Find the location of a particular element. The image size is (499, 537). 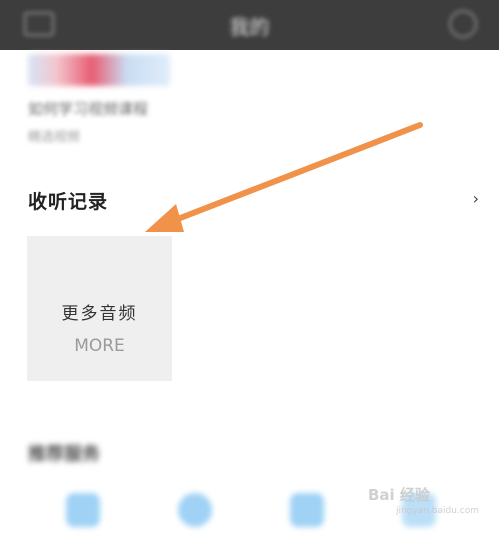

video-subtitle: 精选视频 is located at coordinates (54, 137).